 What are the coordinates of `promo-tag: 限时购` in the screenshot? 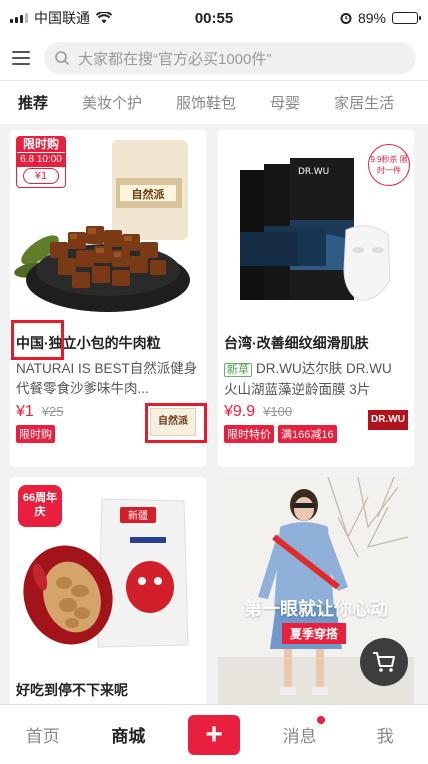 It's located at (35, 434).